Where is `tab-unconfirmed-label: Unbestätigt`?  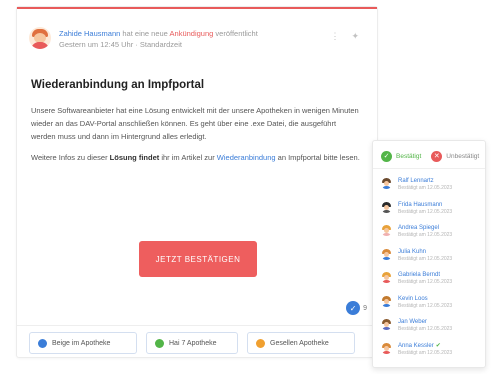 tab-unconfirmed-label: Unbestätigt is located at coordinates (463, 156).